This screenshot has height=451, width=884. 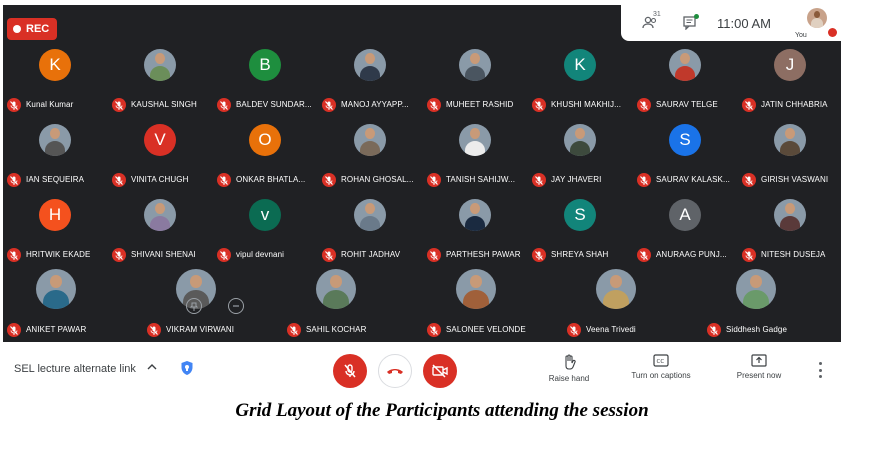 What do you see at coordinates (55, 79) in the screenshot?
I see `participant-tile: K Kunal Kumar` at bounding box center [55, 79].